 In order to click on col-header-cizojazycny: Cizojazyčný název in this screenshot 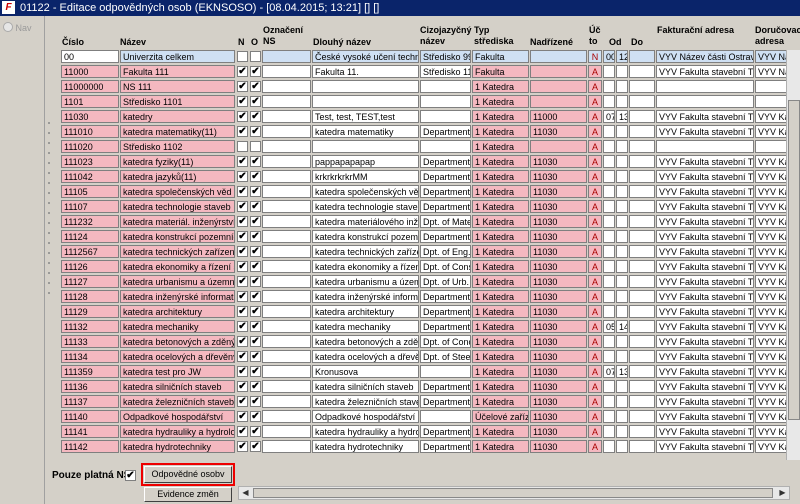, I will do `click(446, 36)`.